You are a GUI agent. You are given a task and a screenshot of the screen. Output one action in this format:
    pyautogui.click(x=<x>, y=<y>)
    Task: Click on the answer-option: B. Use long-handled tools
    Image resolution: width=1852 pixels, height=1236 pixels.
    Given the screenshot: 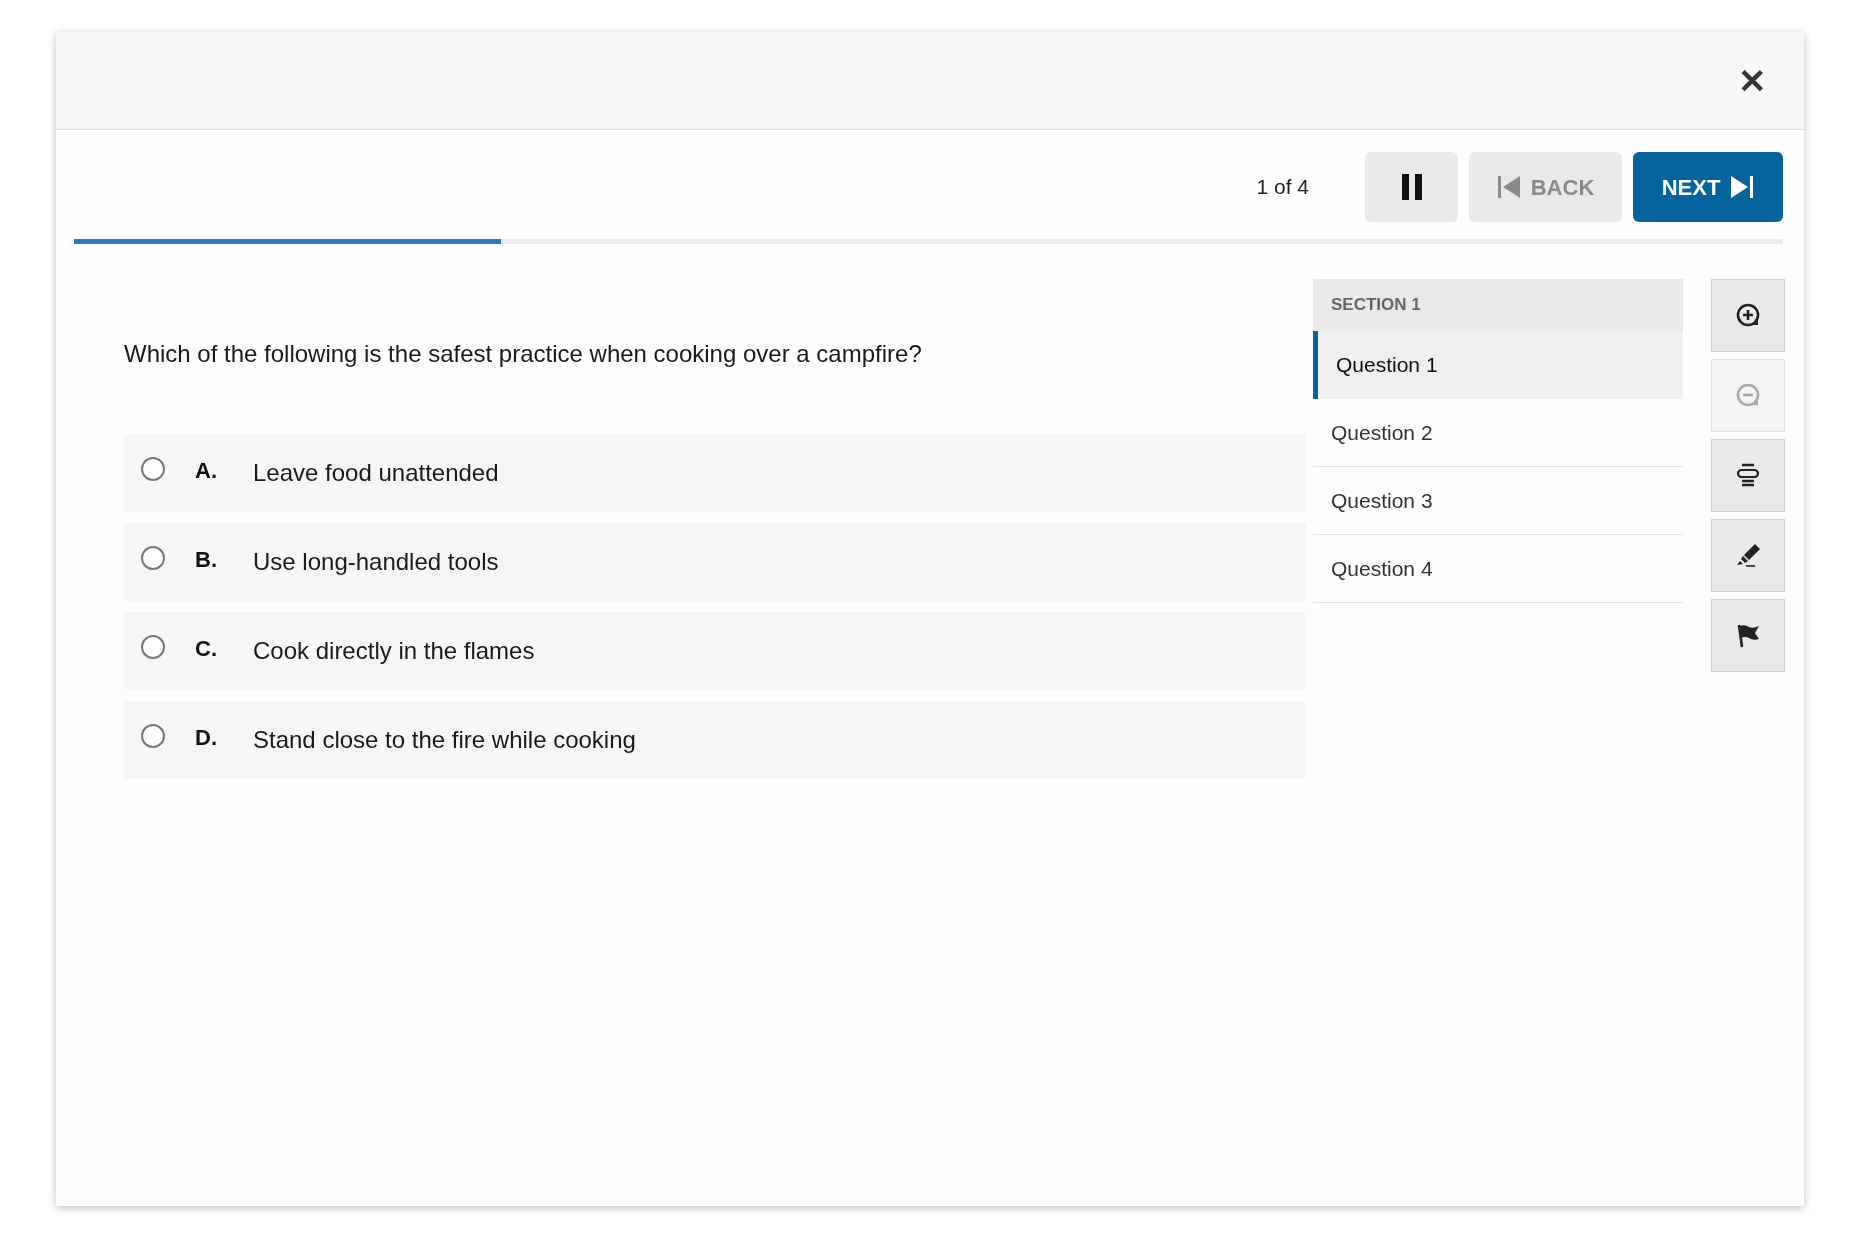 What is the action you would take?
    pyautogui.click(x=715, y=562)
    